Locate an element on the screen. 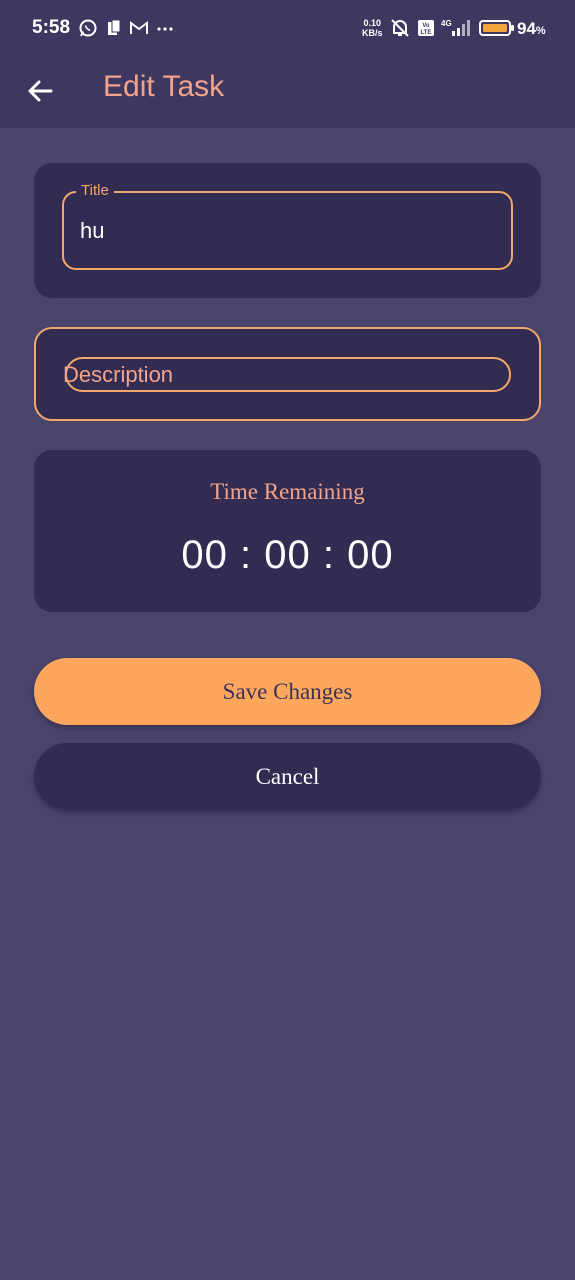  gmail-icon is located at coordinates (139, 27).